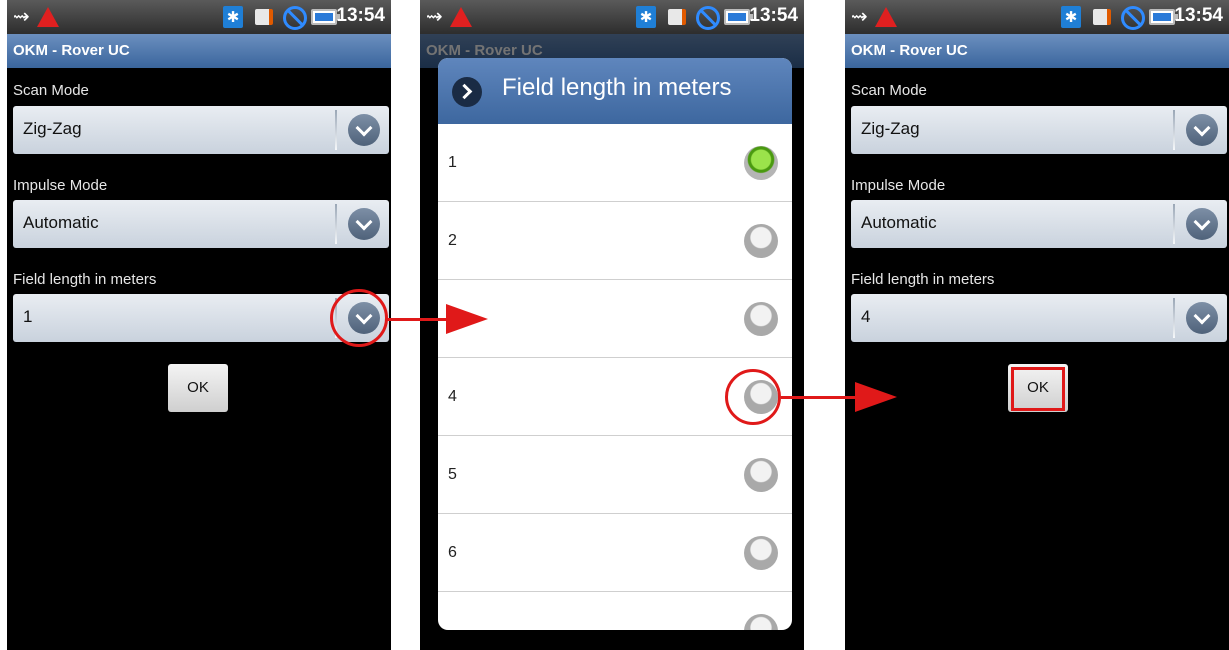 The width and height of the screenshot is (1229, 650). Describe the element at coordinates (1038, 389) in the screenshot. I see `highlight-box` at that location.